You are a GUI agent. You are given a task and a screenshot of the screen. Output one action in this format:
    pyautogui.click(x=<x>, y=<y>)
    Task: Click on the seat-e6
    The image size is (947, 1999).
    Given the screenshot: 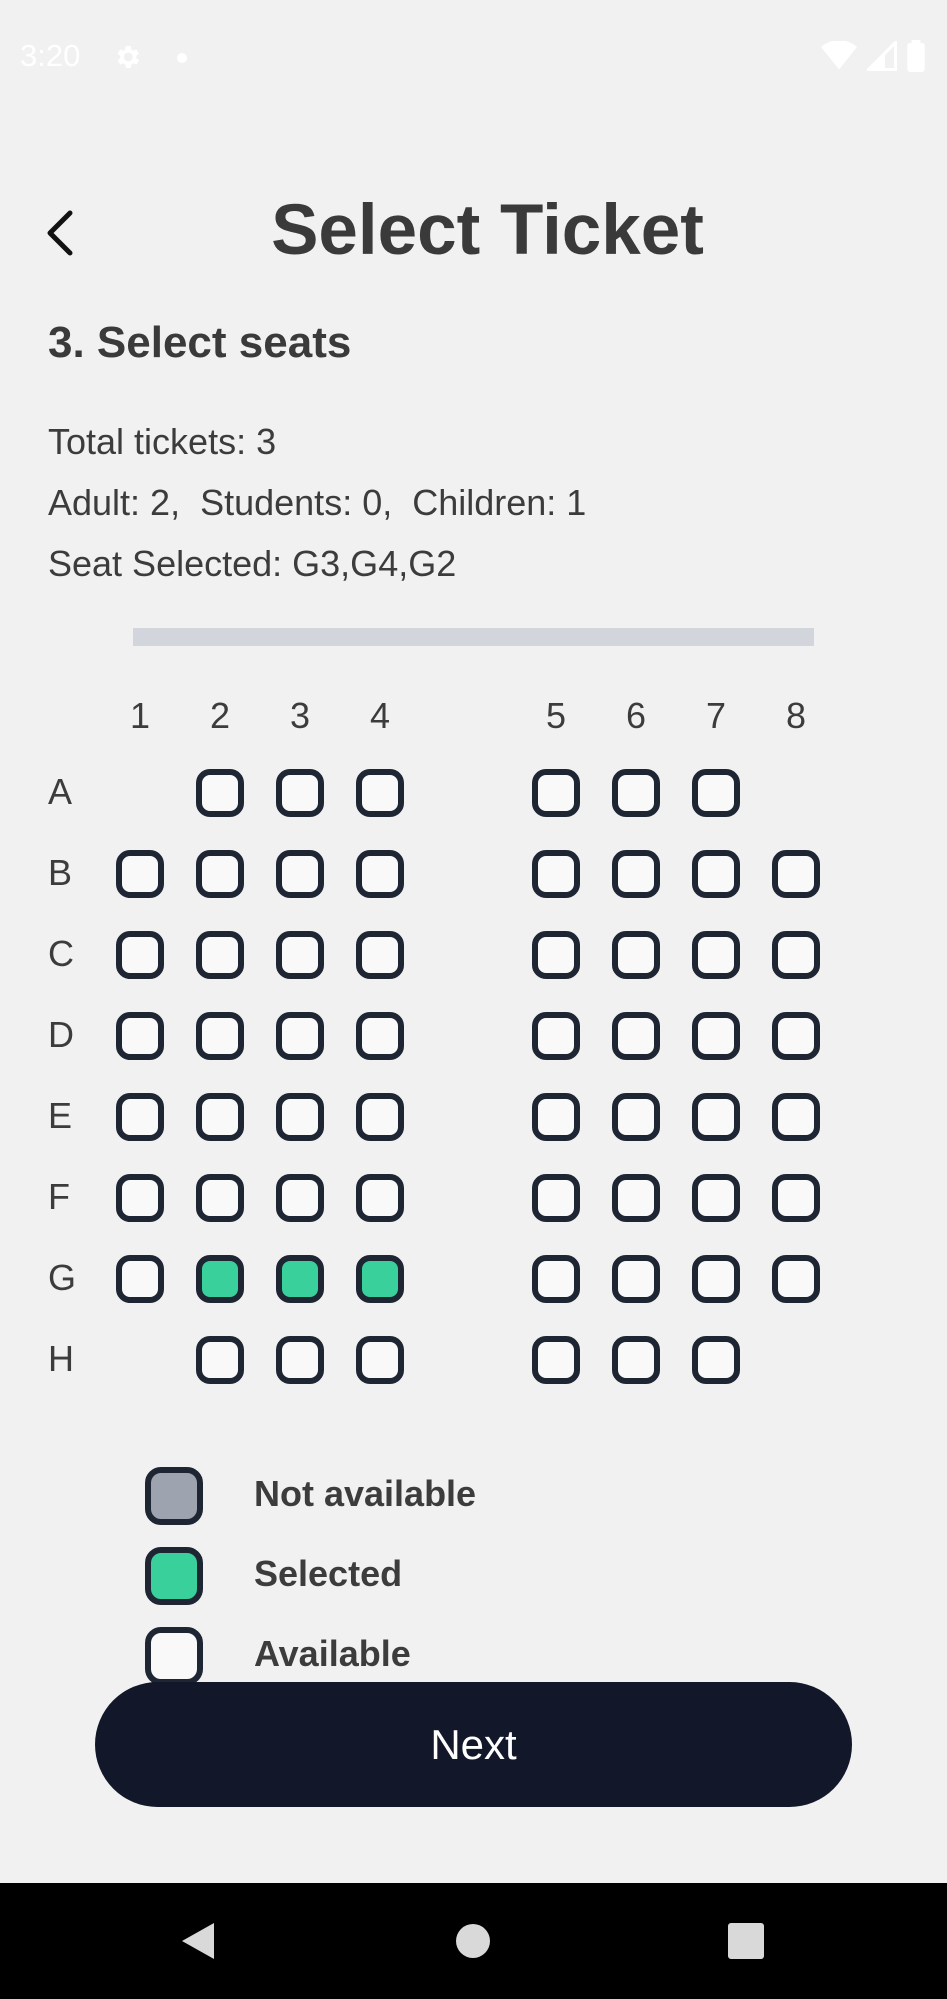 What is the action you would take?
    pyautogui.click(x=636, y=1117)
    